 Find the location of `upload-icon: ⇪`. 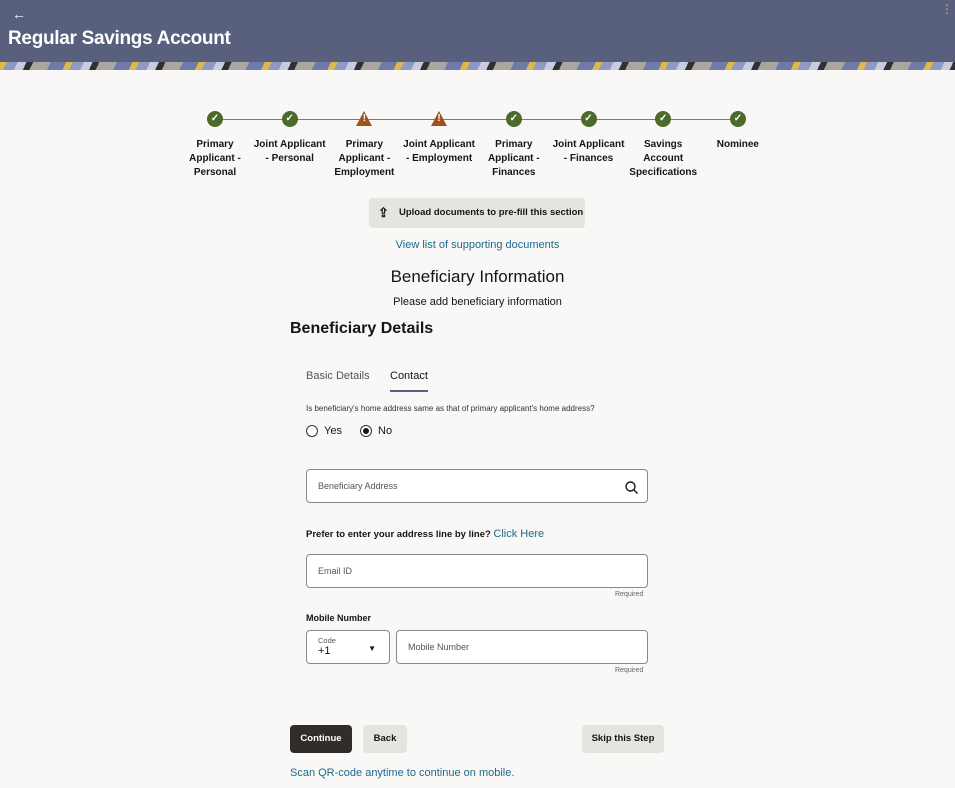

upload-icon: ⇪ is located at coordinates (383, 212).